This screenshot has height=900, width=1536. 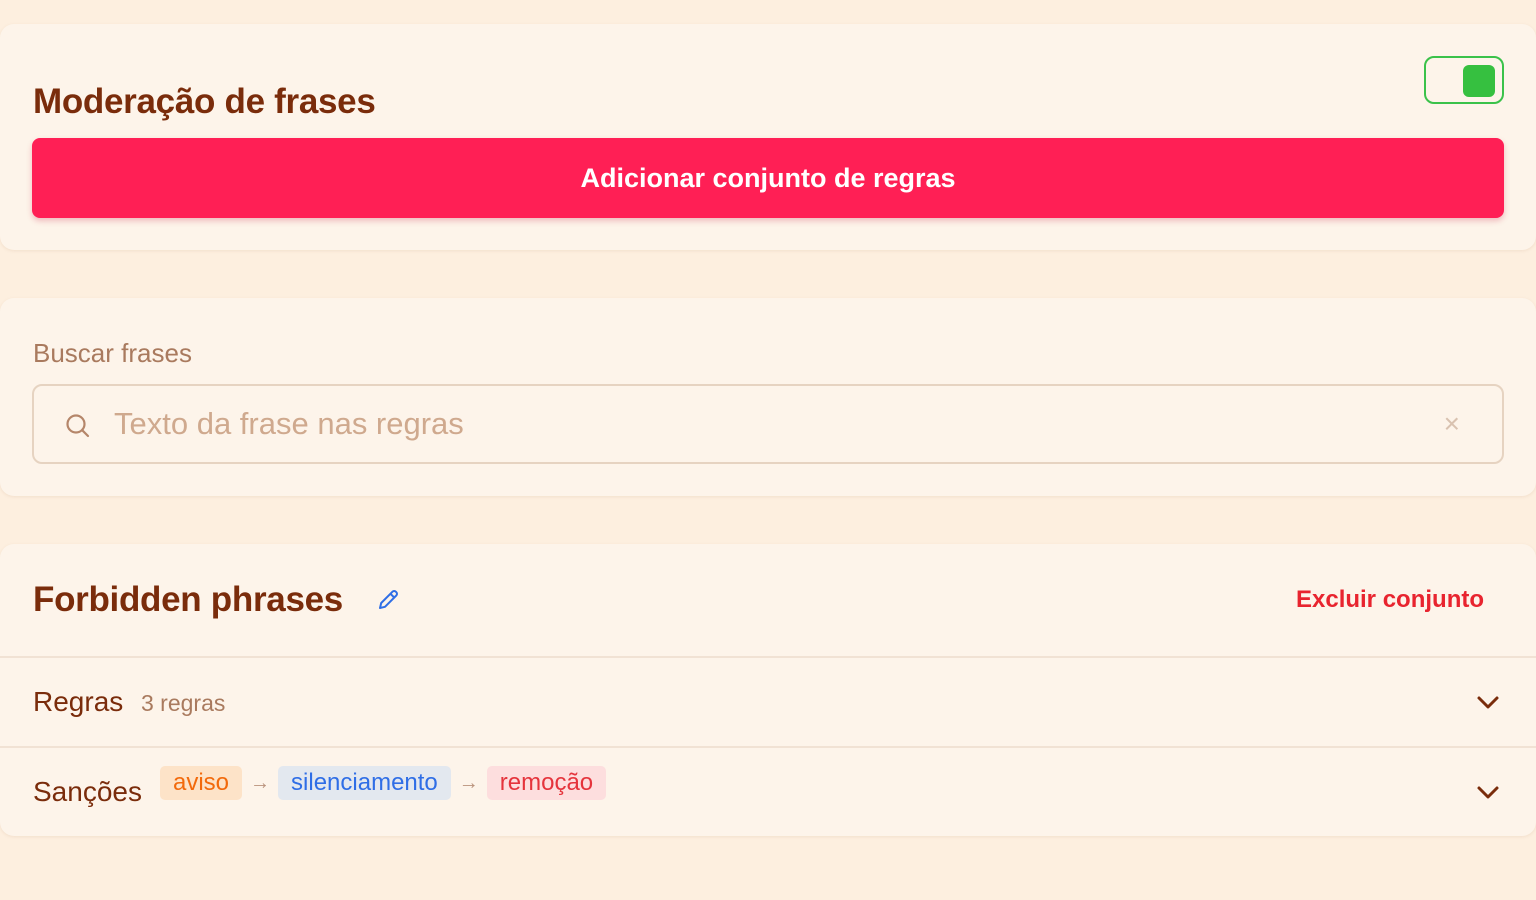 What do you see at coordinates (78, 426) in the screenshot?
I see `search-icon` at bounding box center [78, 426].